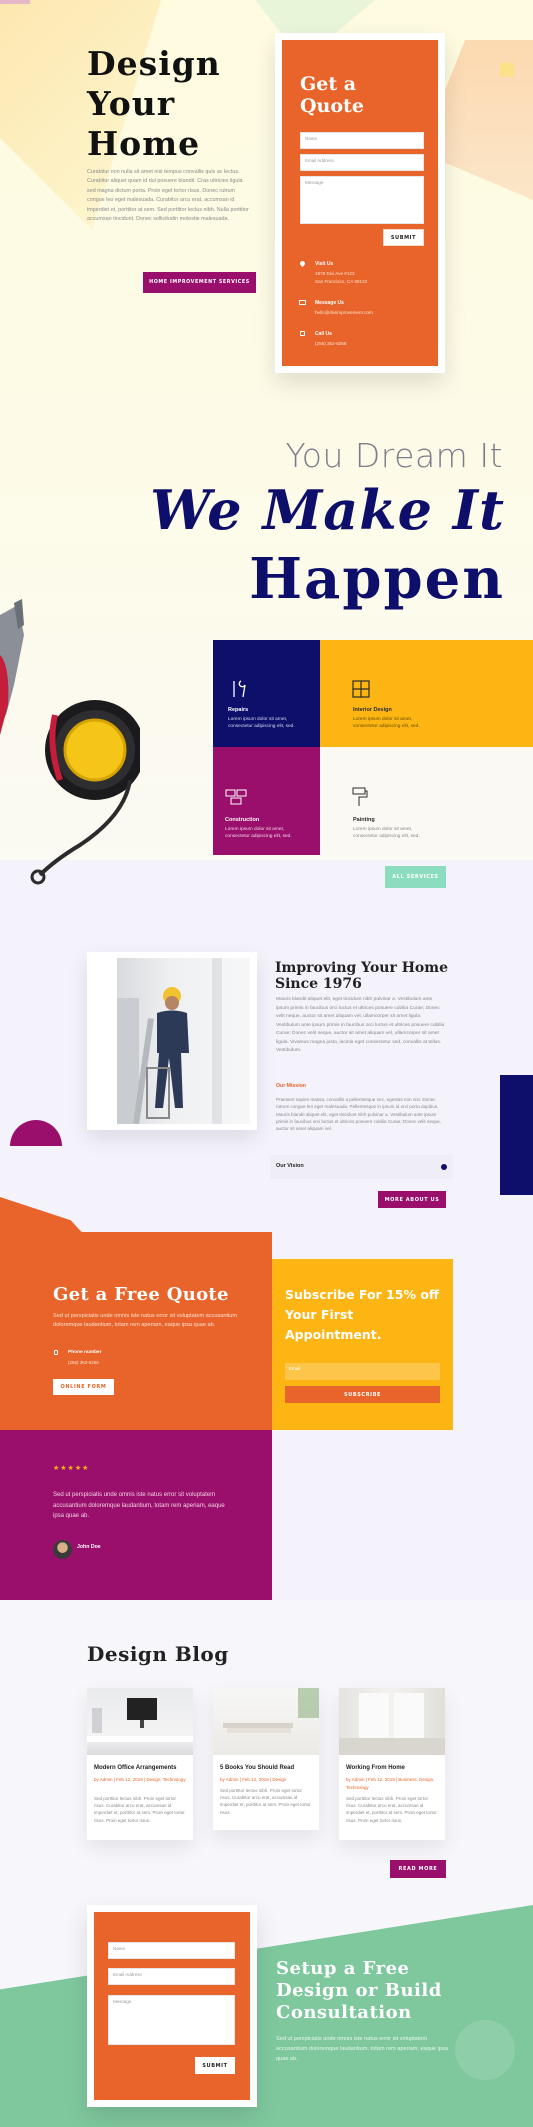  I want to click on message-value: hello@diviimprovement.com, so click(344, 312).